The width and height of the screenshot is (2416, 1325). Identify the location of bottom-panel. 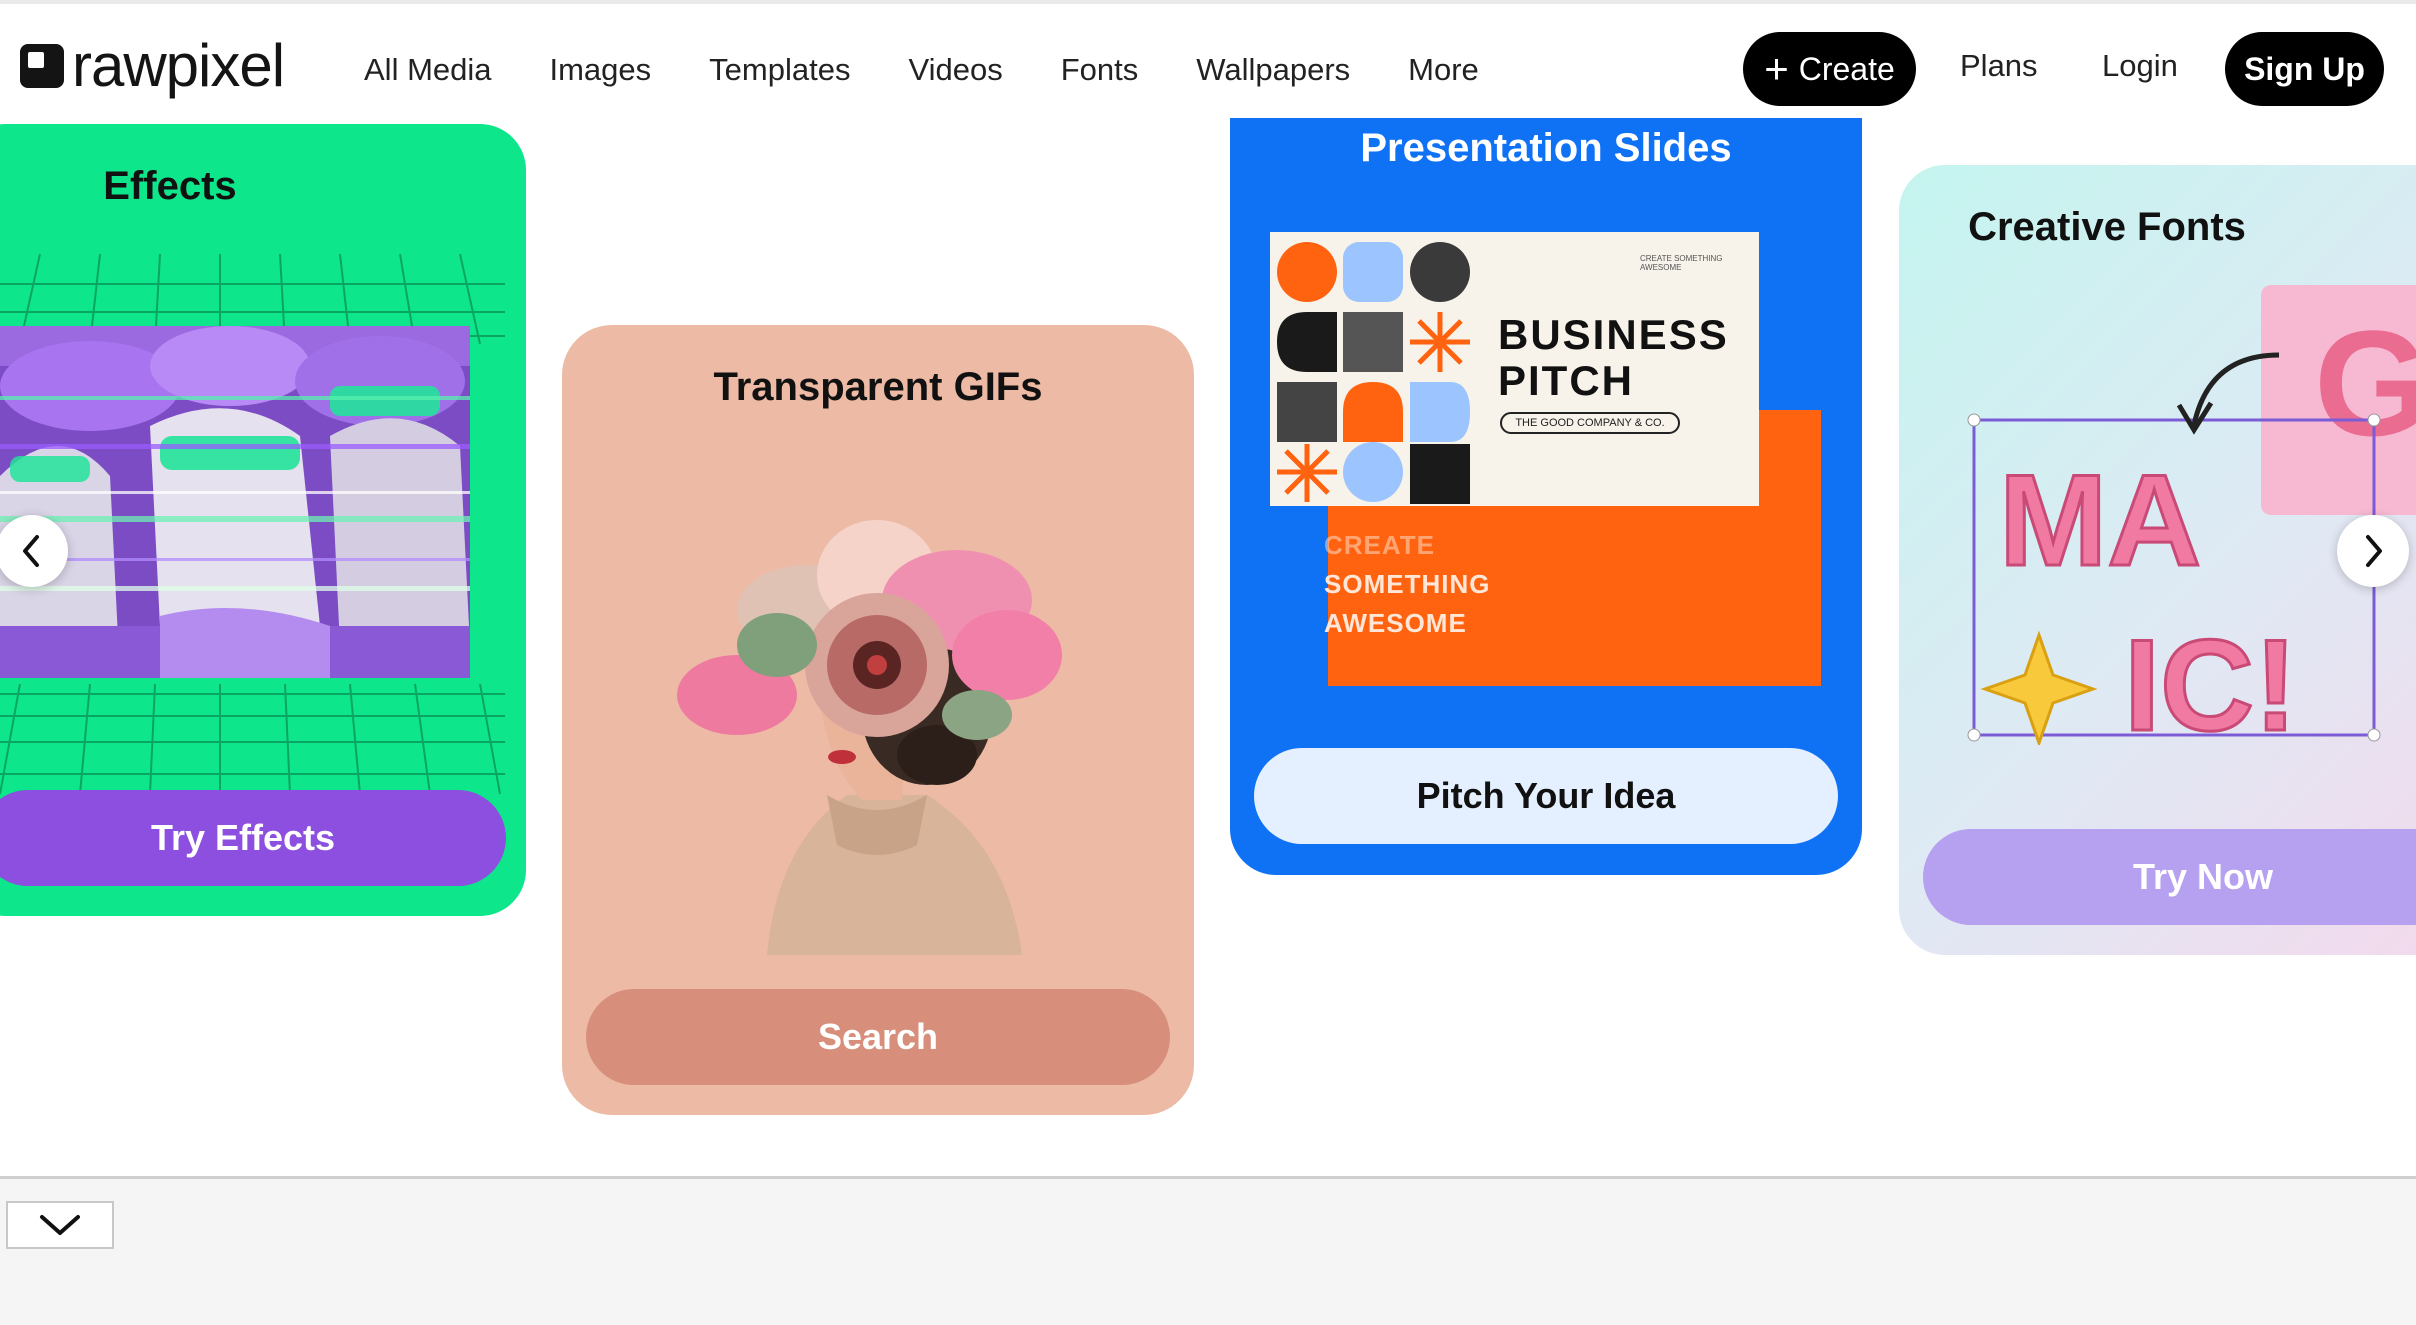
(1208, 1250).